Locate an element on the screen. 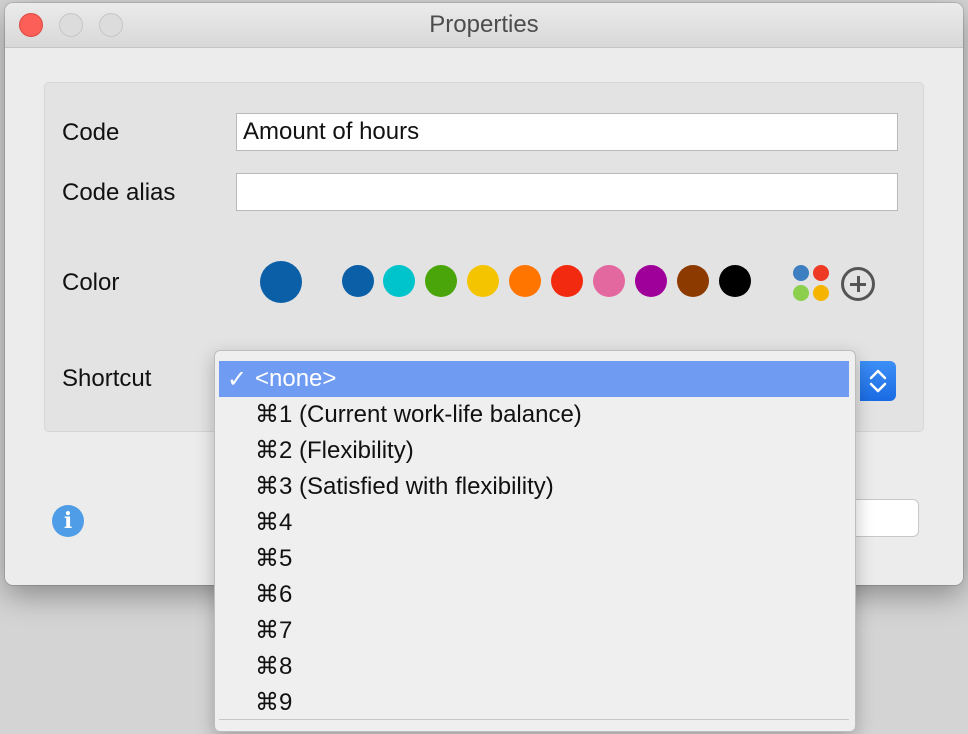 The height and width of the screenshot is (734, 968). menu-divider is located at coordinates (534, 719).